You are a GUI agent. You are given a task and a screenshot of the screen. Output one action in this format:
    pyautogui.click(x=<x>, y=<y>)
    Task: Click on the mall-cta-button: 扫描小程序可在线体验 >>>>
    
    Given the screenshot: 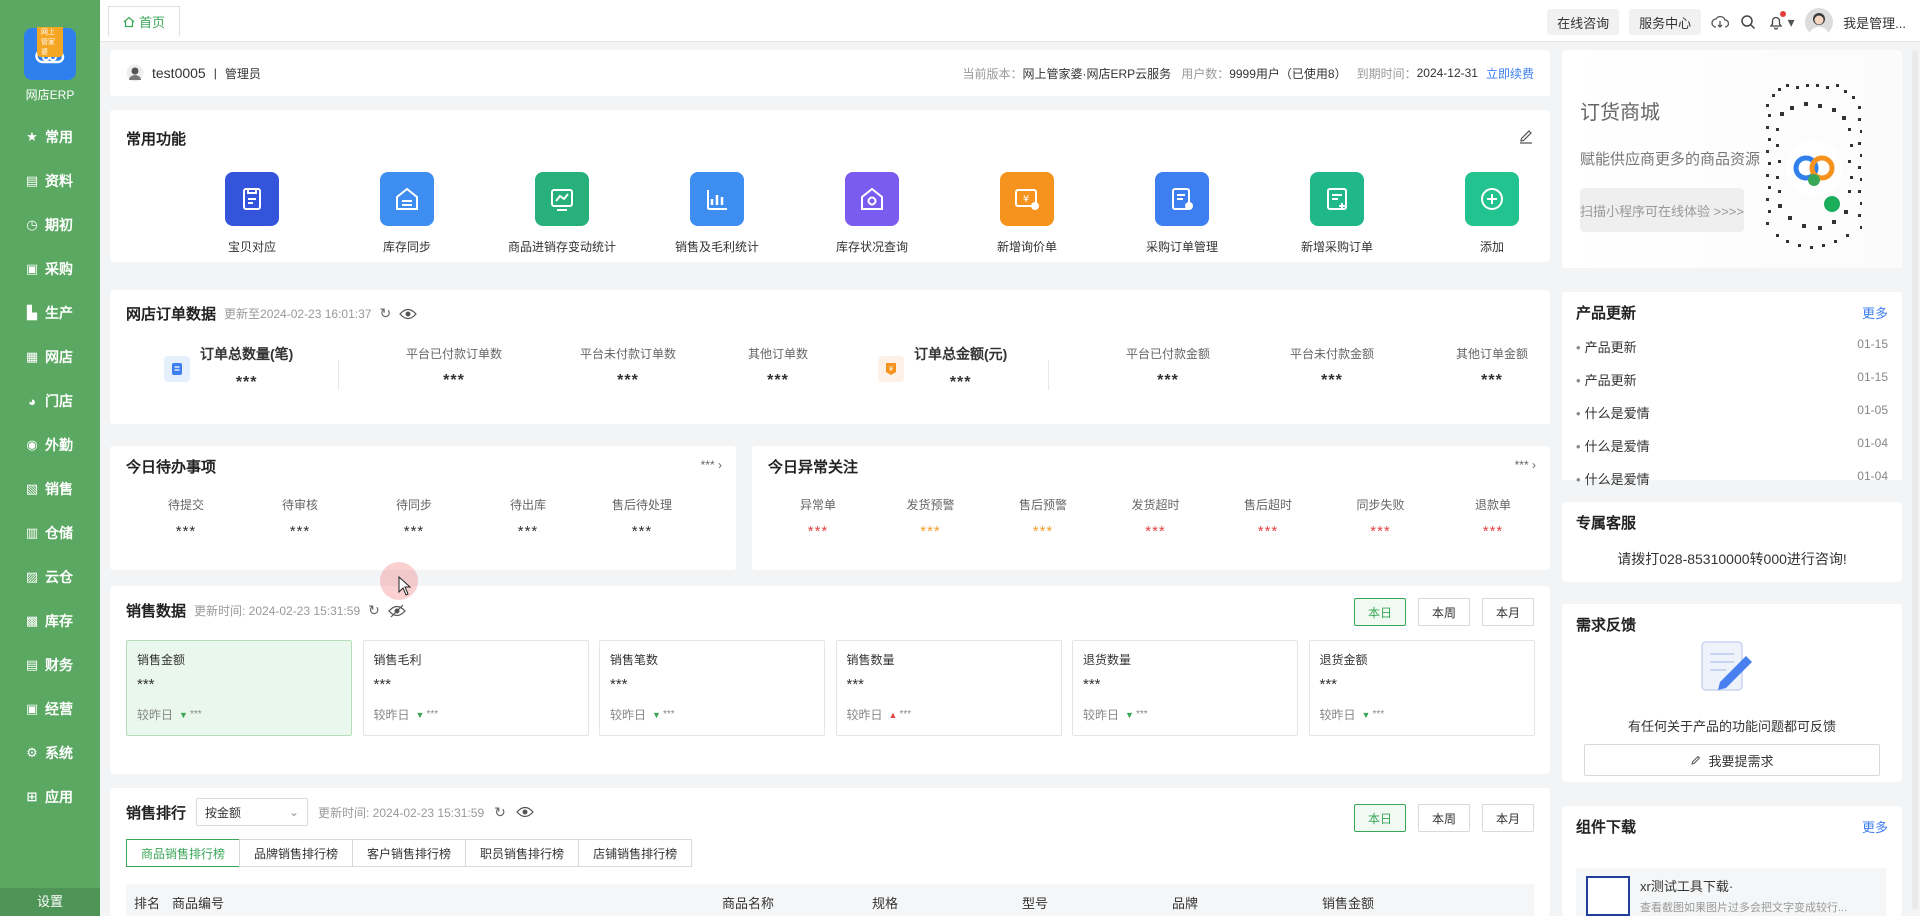 What is the action you would take?
    pyautogui.click(x=1662, y=210)
    